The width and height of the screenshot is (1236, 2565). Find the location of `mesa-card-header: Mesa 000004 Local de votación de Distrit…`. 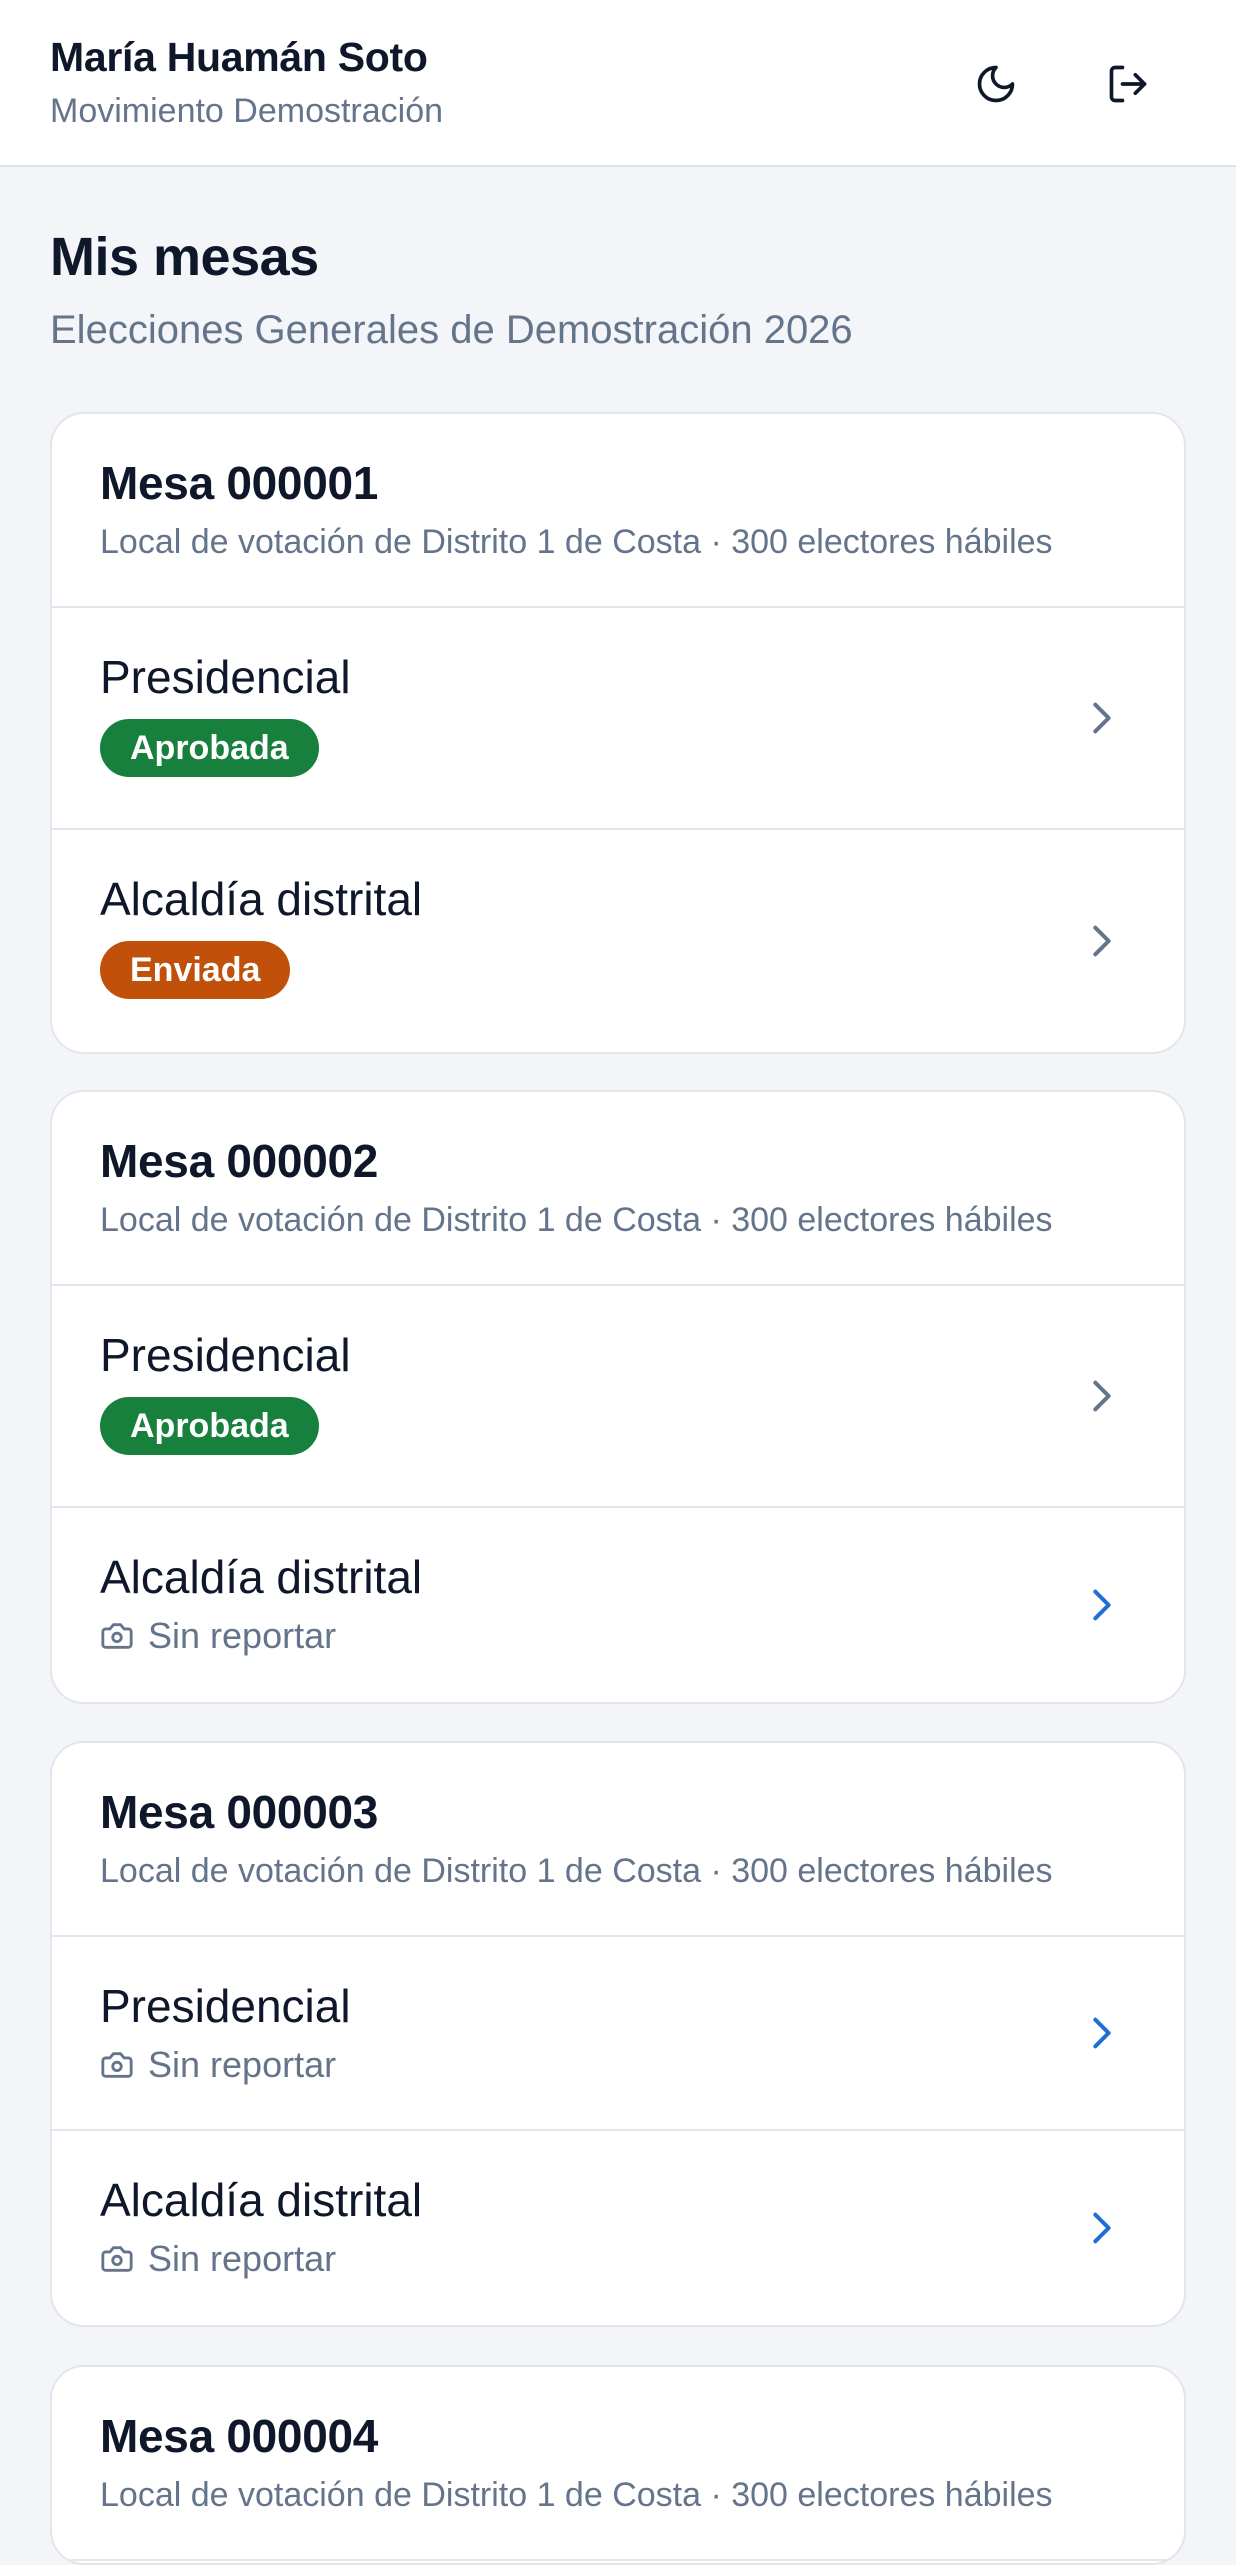

mesa-card-header: Mesa 000004 Local de votación de Distrit… is located at coordinates (618, 2464).